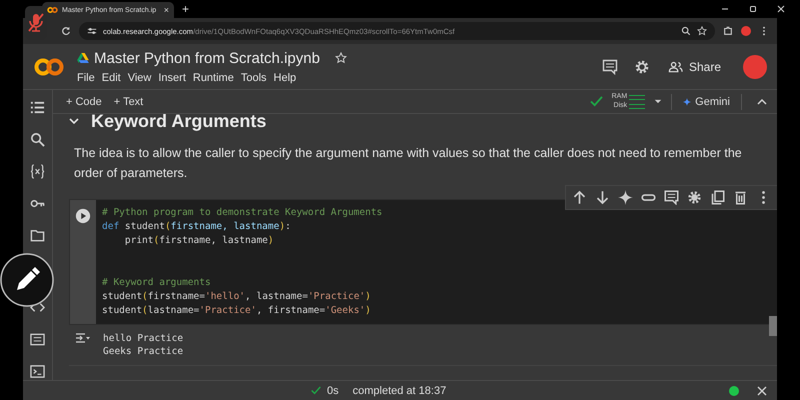 This screenshot has height=400, width=800. What do you see at coordinates (92, 31) in the screenshot?
I see `tune-icon` at bounding box center [92, 31].